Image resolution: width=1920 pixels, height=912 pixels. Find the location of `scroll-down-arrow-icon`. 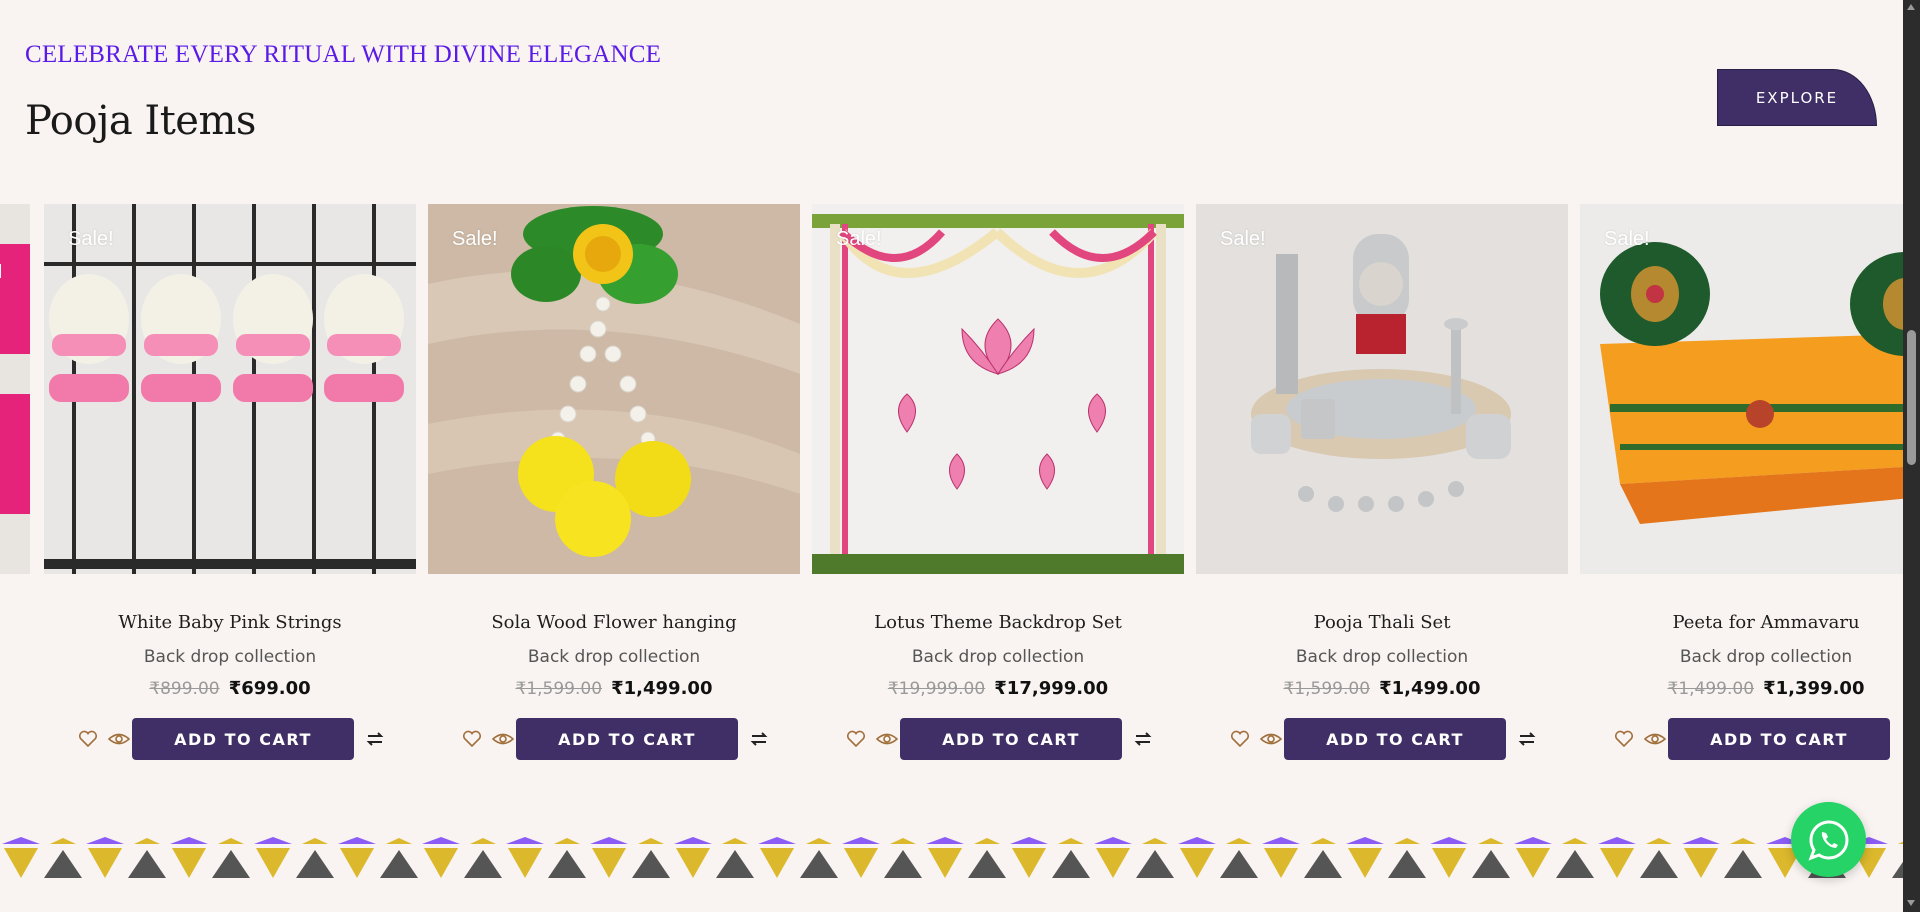

scroll-down-arrow-icon is located at coordinates (1911, 903).